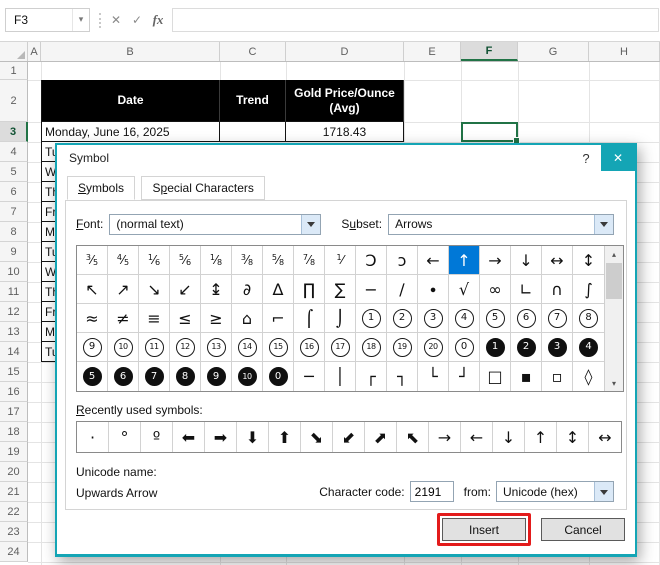 Image resolution: width=660 pixels, height=565 pixels. Describe the element at coordinates (309, 376) in the screenshot. I see `symbol-cell: ─` at that location.